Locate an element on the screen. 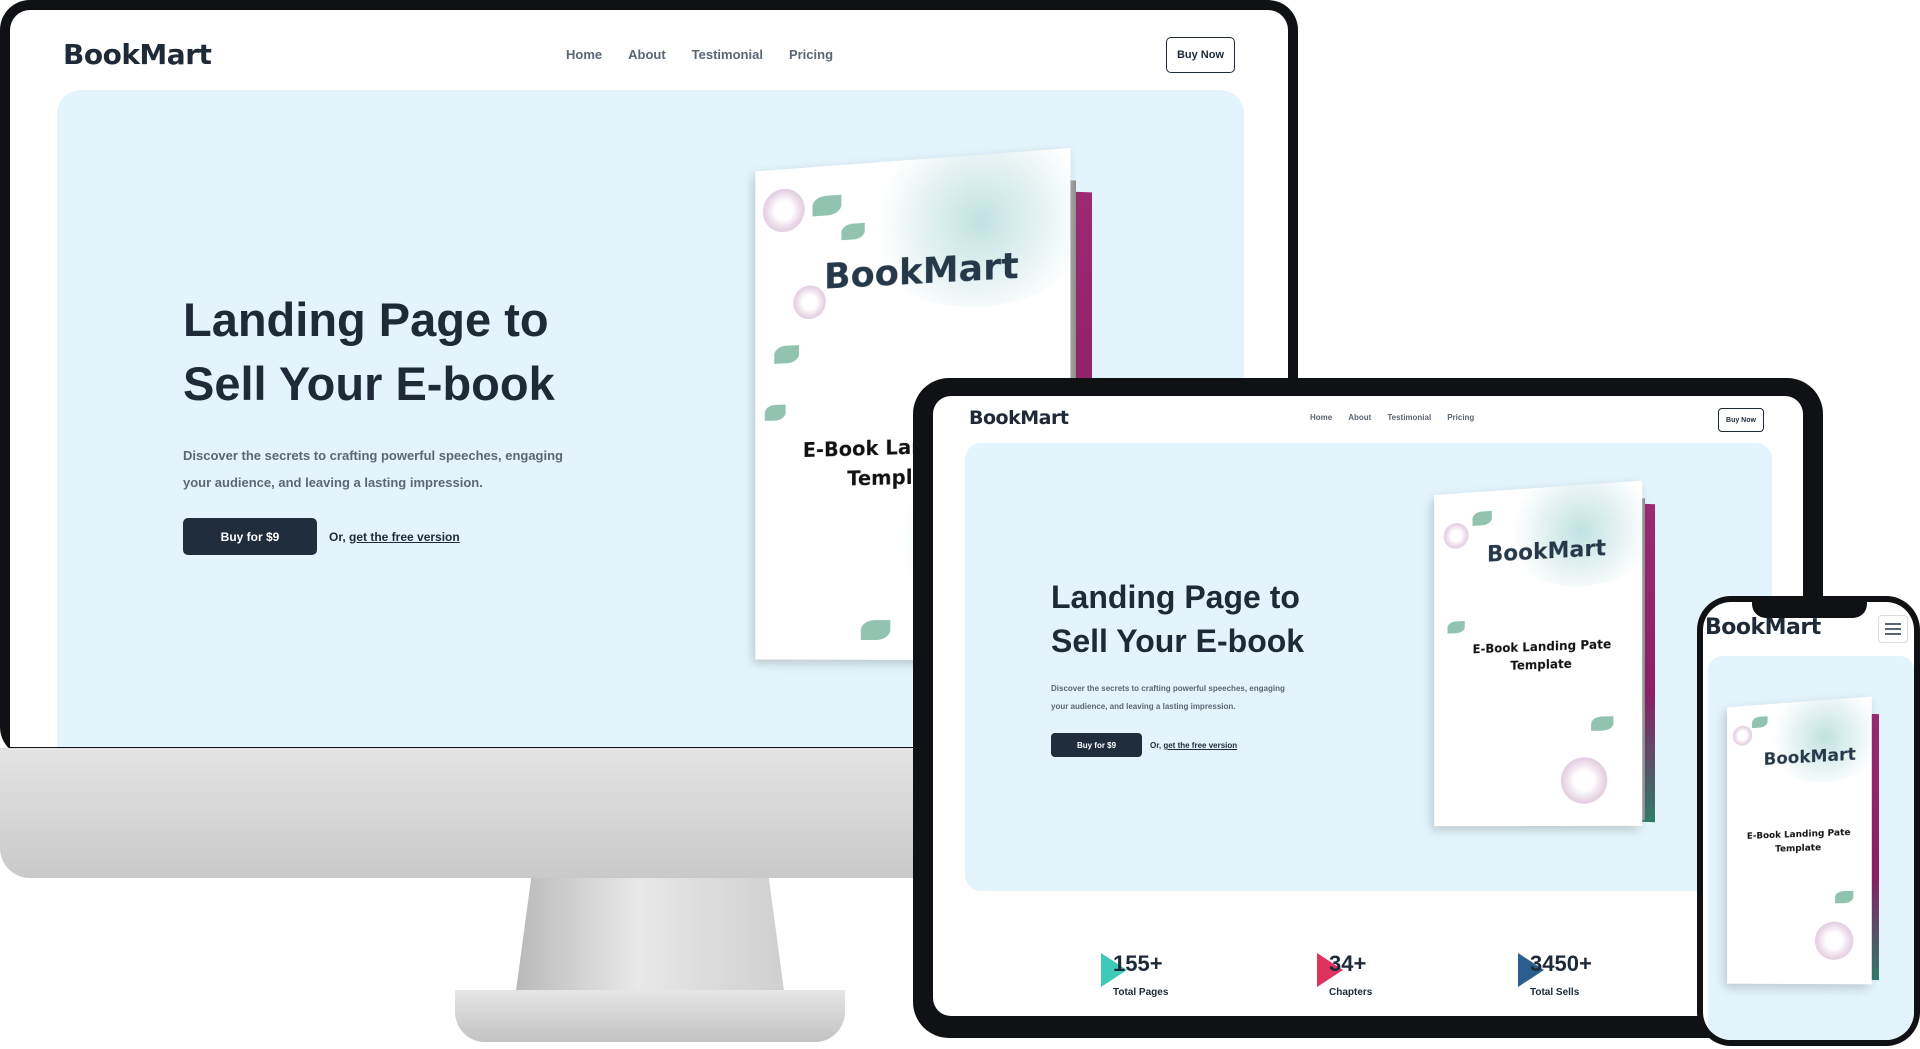  stat-value: 3450+ is located at coordinates (1561, 964).